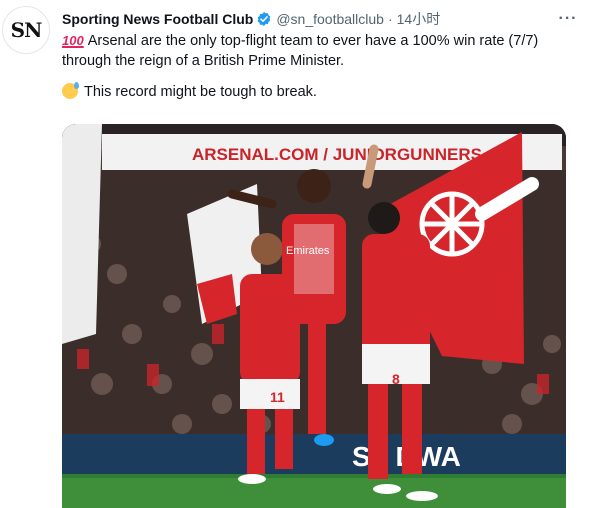  I want to click on avatar: SN, so click(26, 30).